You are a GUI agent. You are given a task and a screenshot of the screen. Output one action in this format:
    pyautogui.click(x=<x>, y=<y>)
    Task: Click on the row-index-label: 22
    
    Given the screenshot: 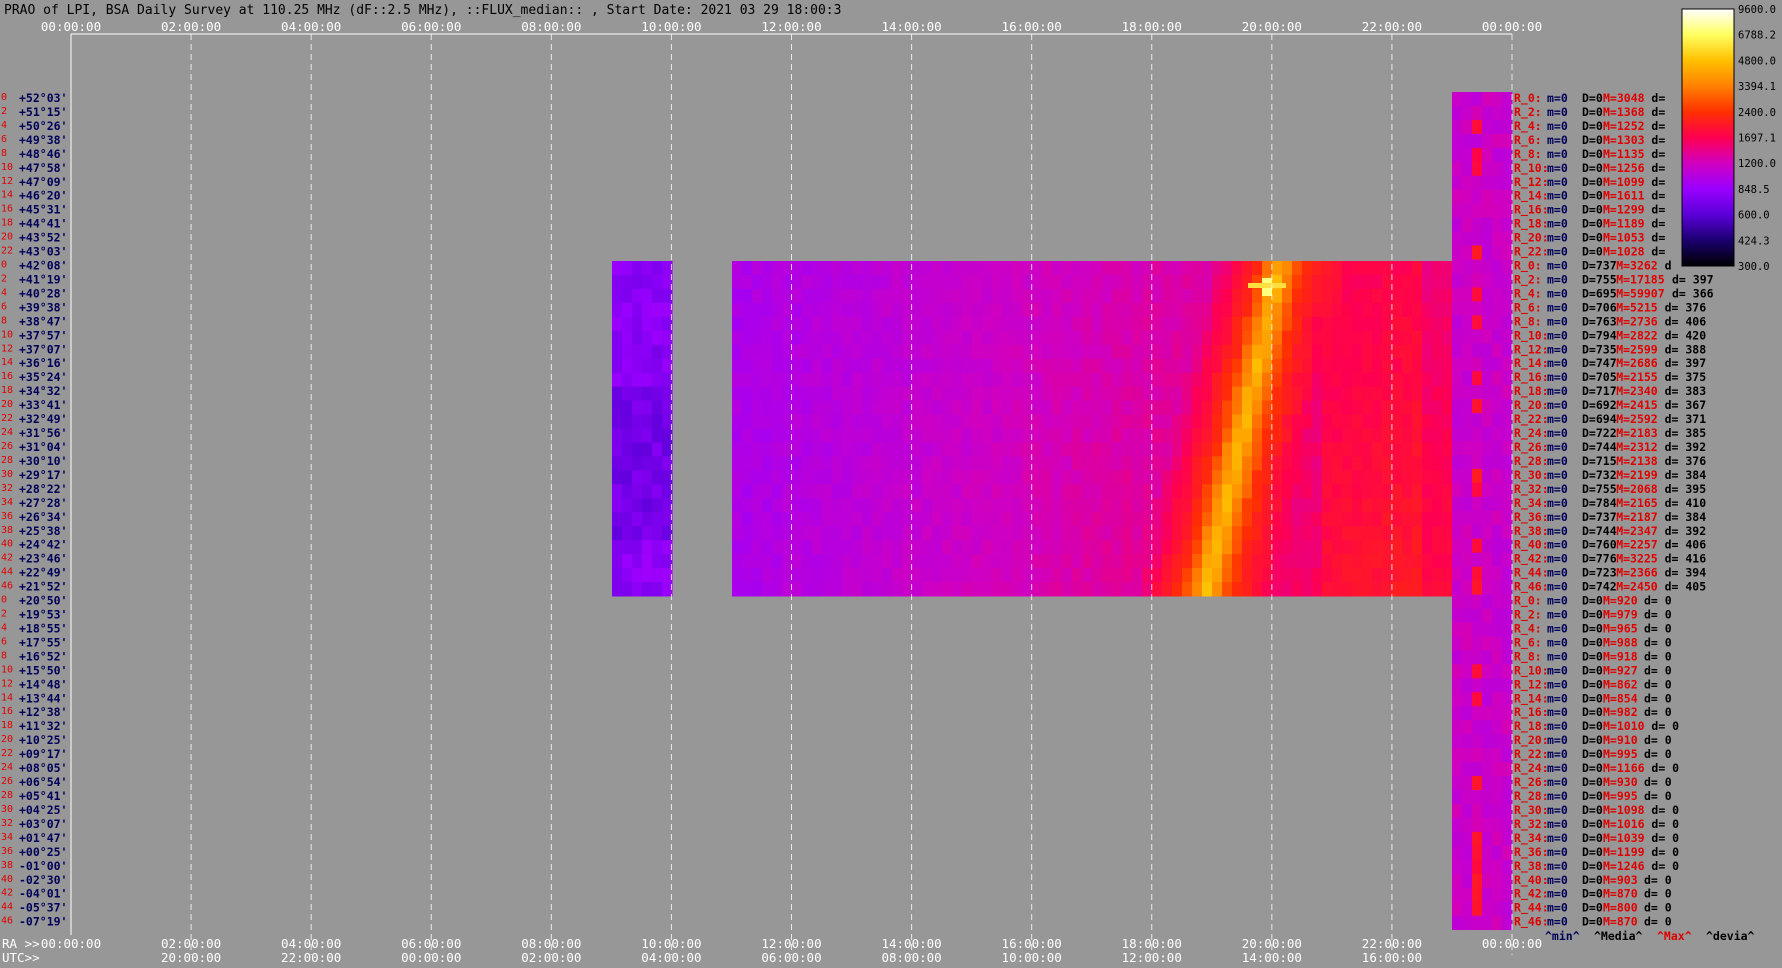 What is the action you would take?
    pyautogui.click(x=7, y=251)
    